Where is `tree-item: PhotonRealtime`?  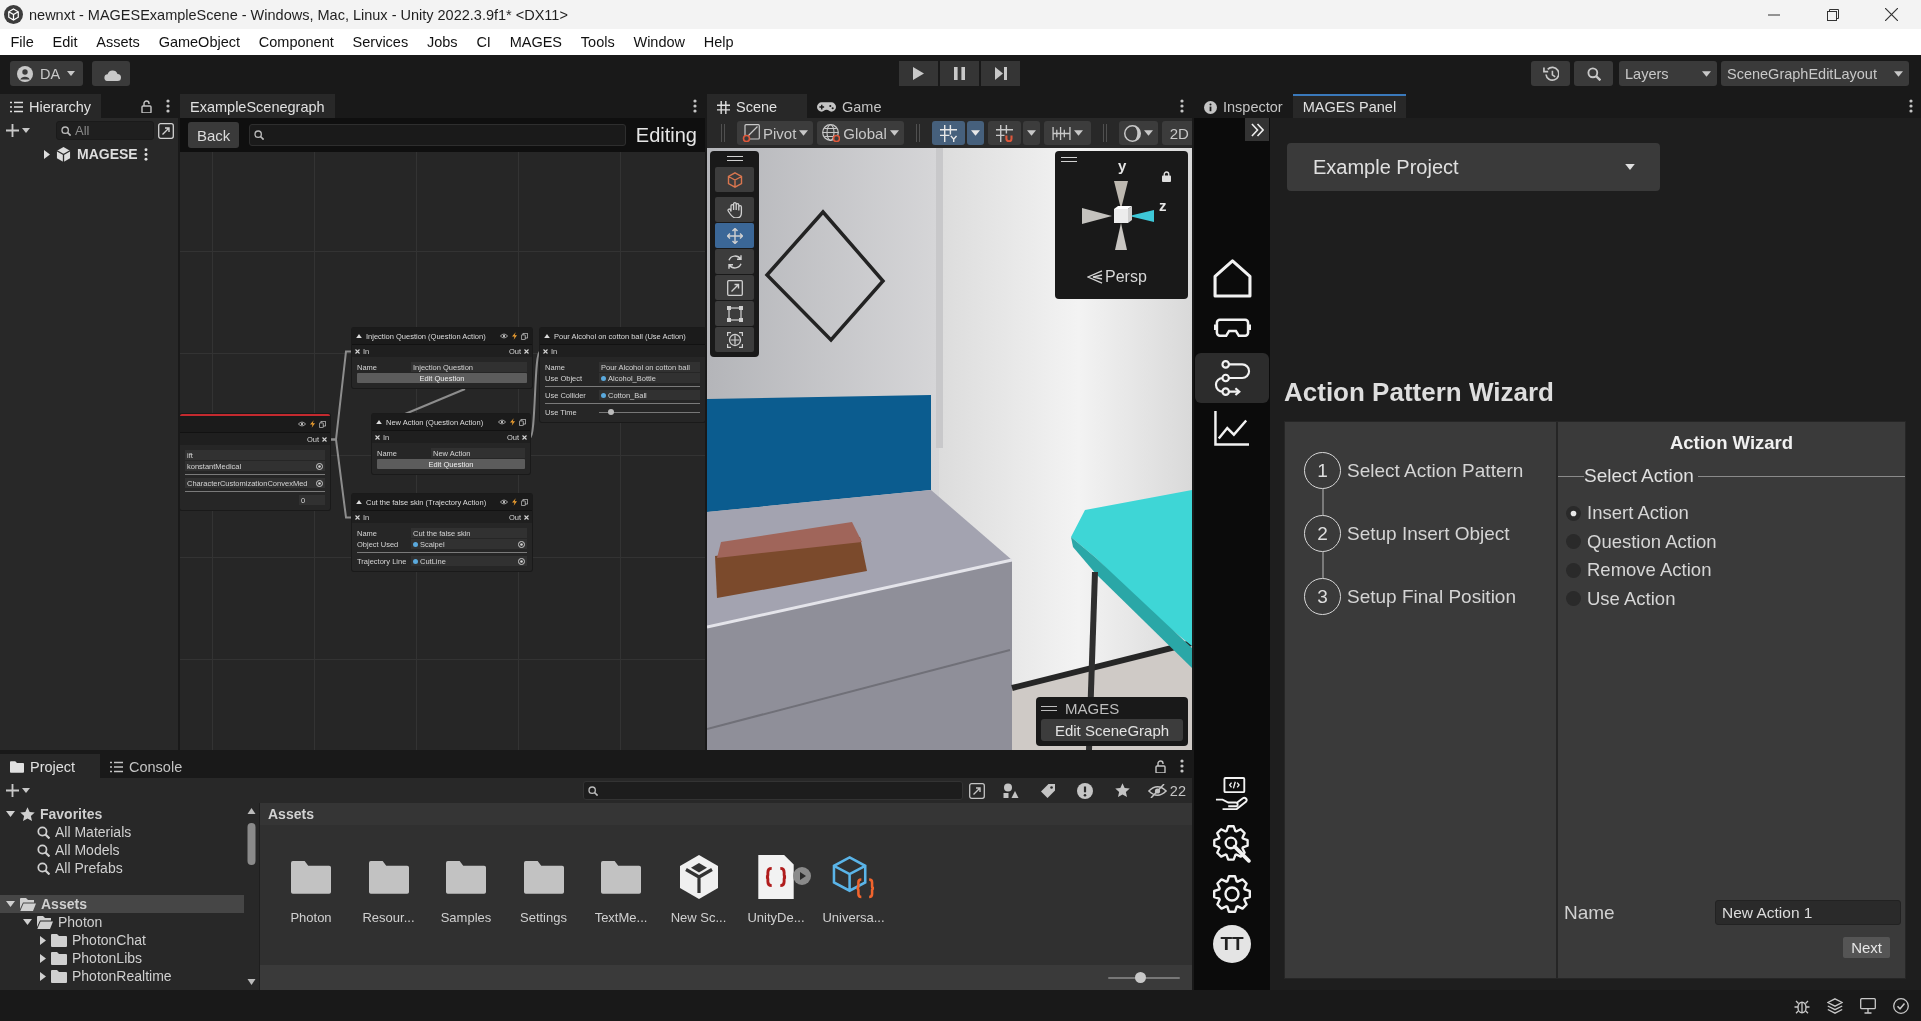
tree-item: PhotonRealtime is located at coordinates (122, 976).